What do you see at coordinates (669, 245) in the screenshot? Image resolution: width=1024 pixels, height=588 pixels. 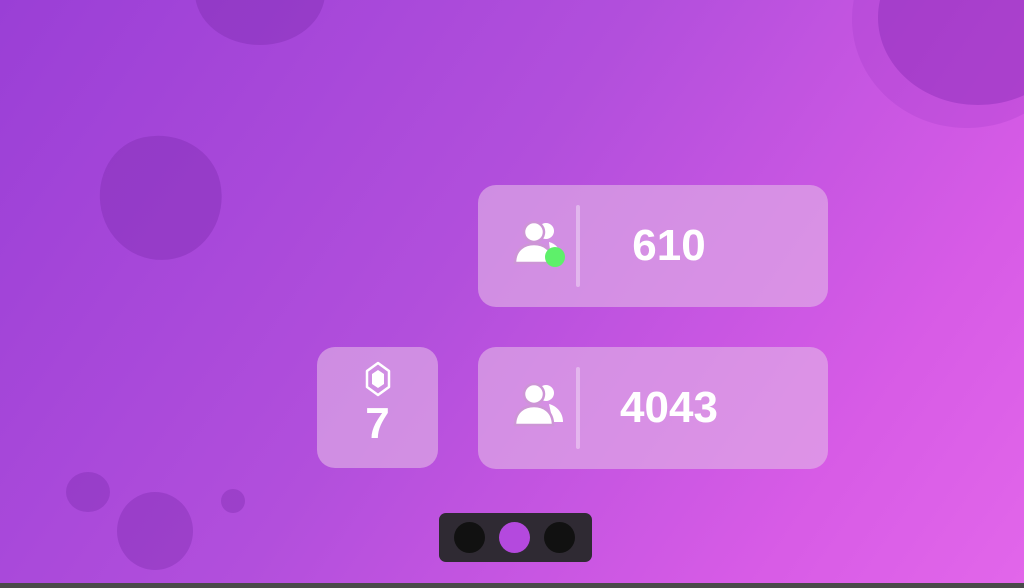 I see `online-count: 610` at bounding box center [669, 245].